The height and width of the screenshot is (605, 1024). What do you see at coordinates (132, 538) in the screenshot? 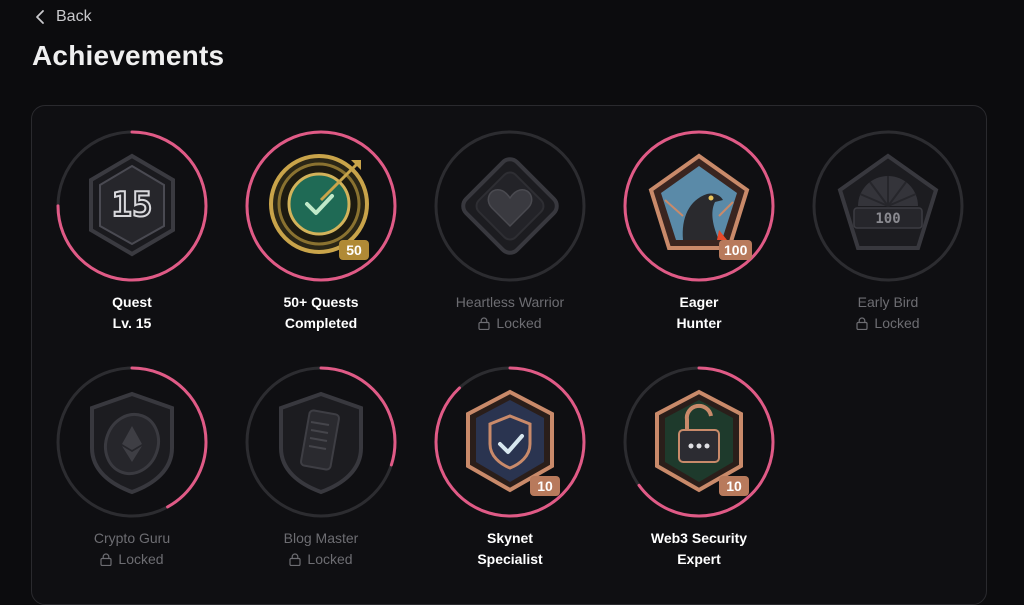
I see `achievement-name: Crypto Guru` at bounding box center [132, 538].